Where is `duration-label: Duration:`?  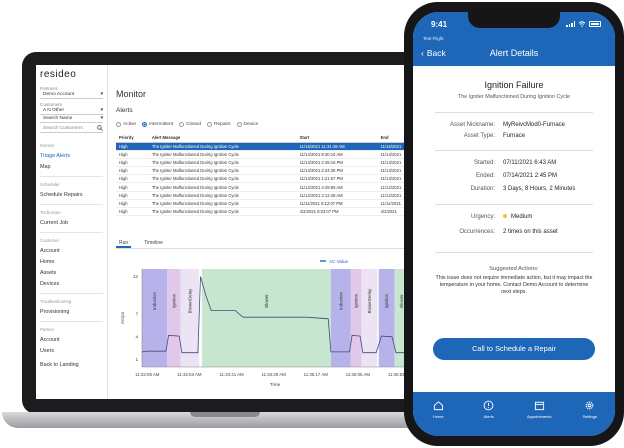 duration-label: Duration: is located at coordinates (482, 189).